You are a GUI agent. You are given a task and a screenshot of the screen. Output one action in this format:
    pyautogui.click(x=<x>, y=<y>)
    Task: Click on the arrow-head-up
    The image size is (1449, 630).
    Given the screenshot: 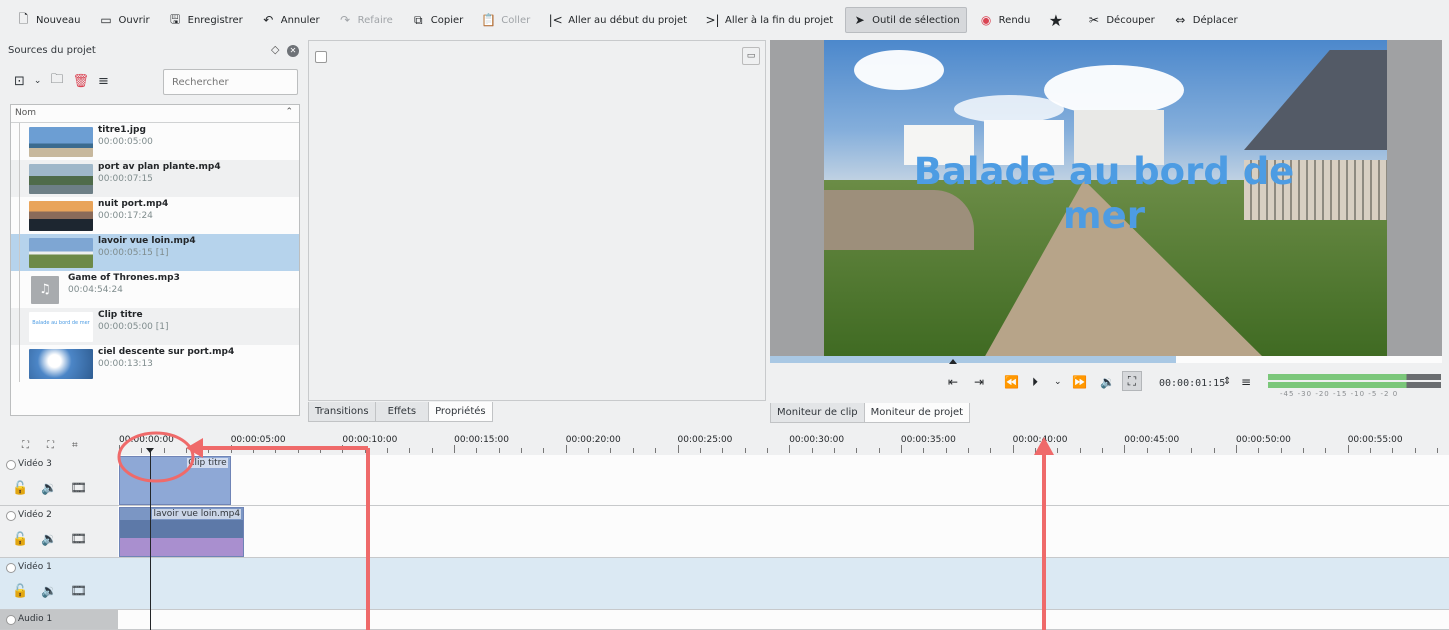 What is the action you would take?
    pyautogui.click(x=1044, y=446)
    